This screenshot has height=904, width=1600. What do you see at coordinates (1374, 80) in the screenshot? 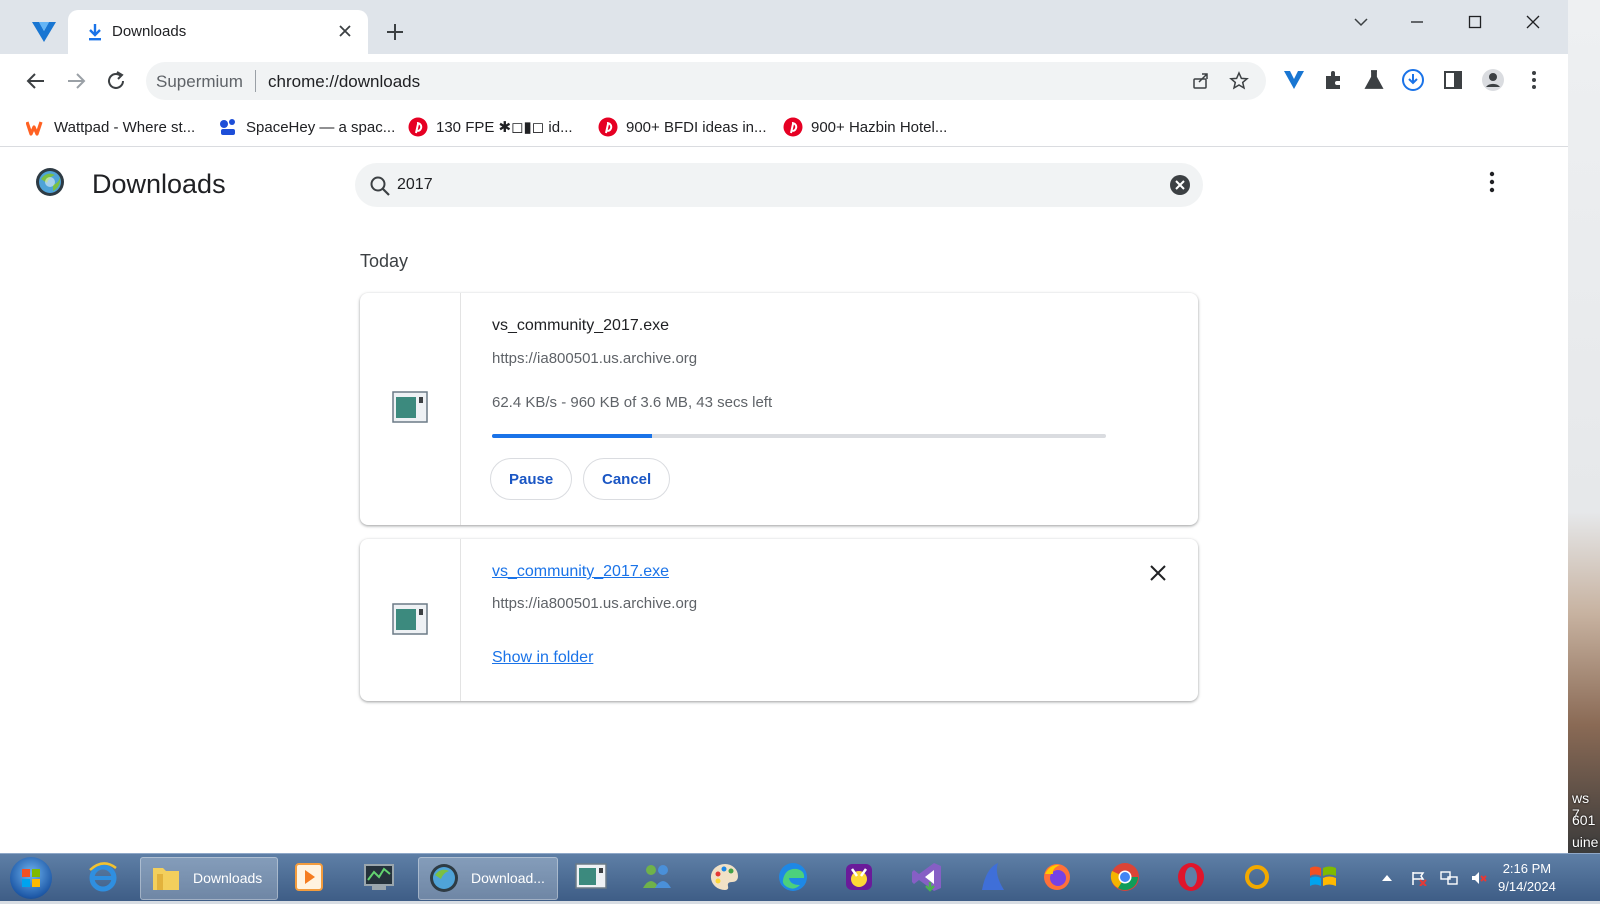
I see `labs-flask-icon` at bounding box center [1374, 80].